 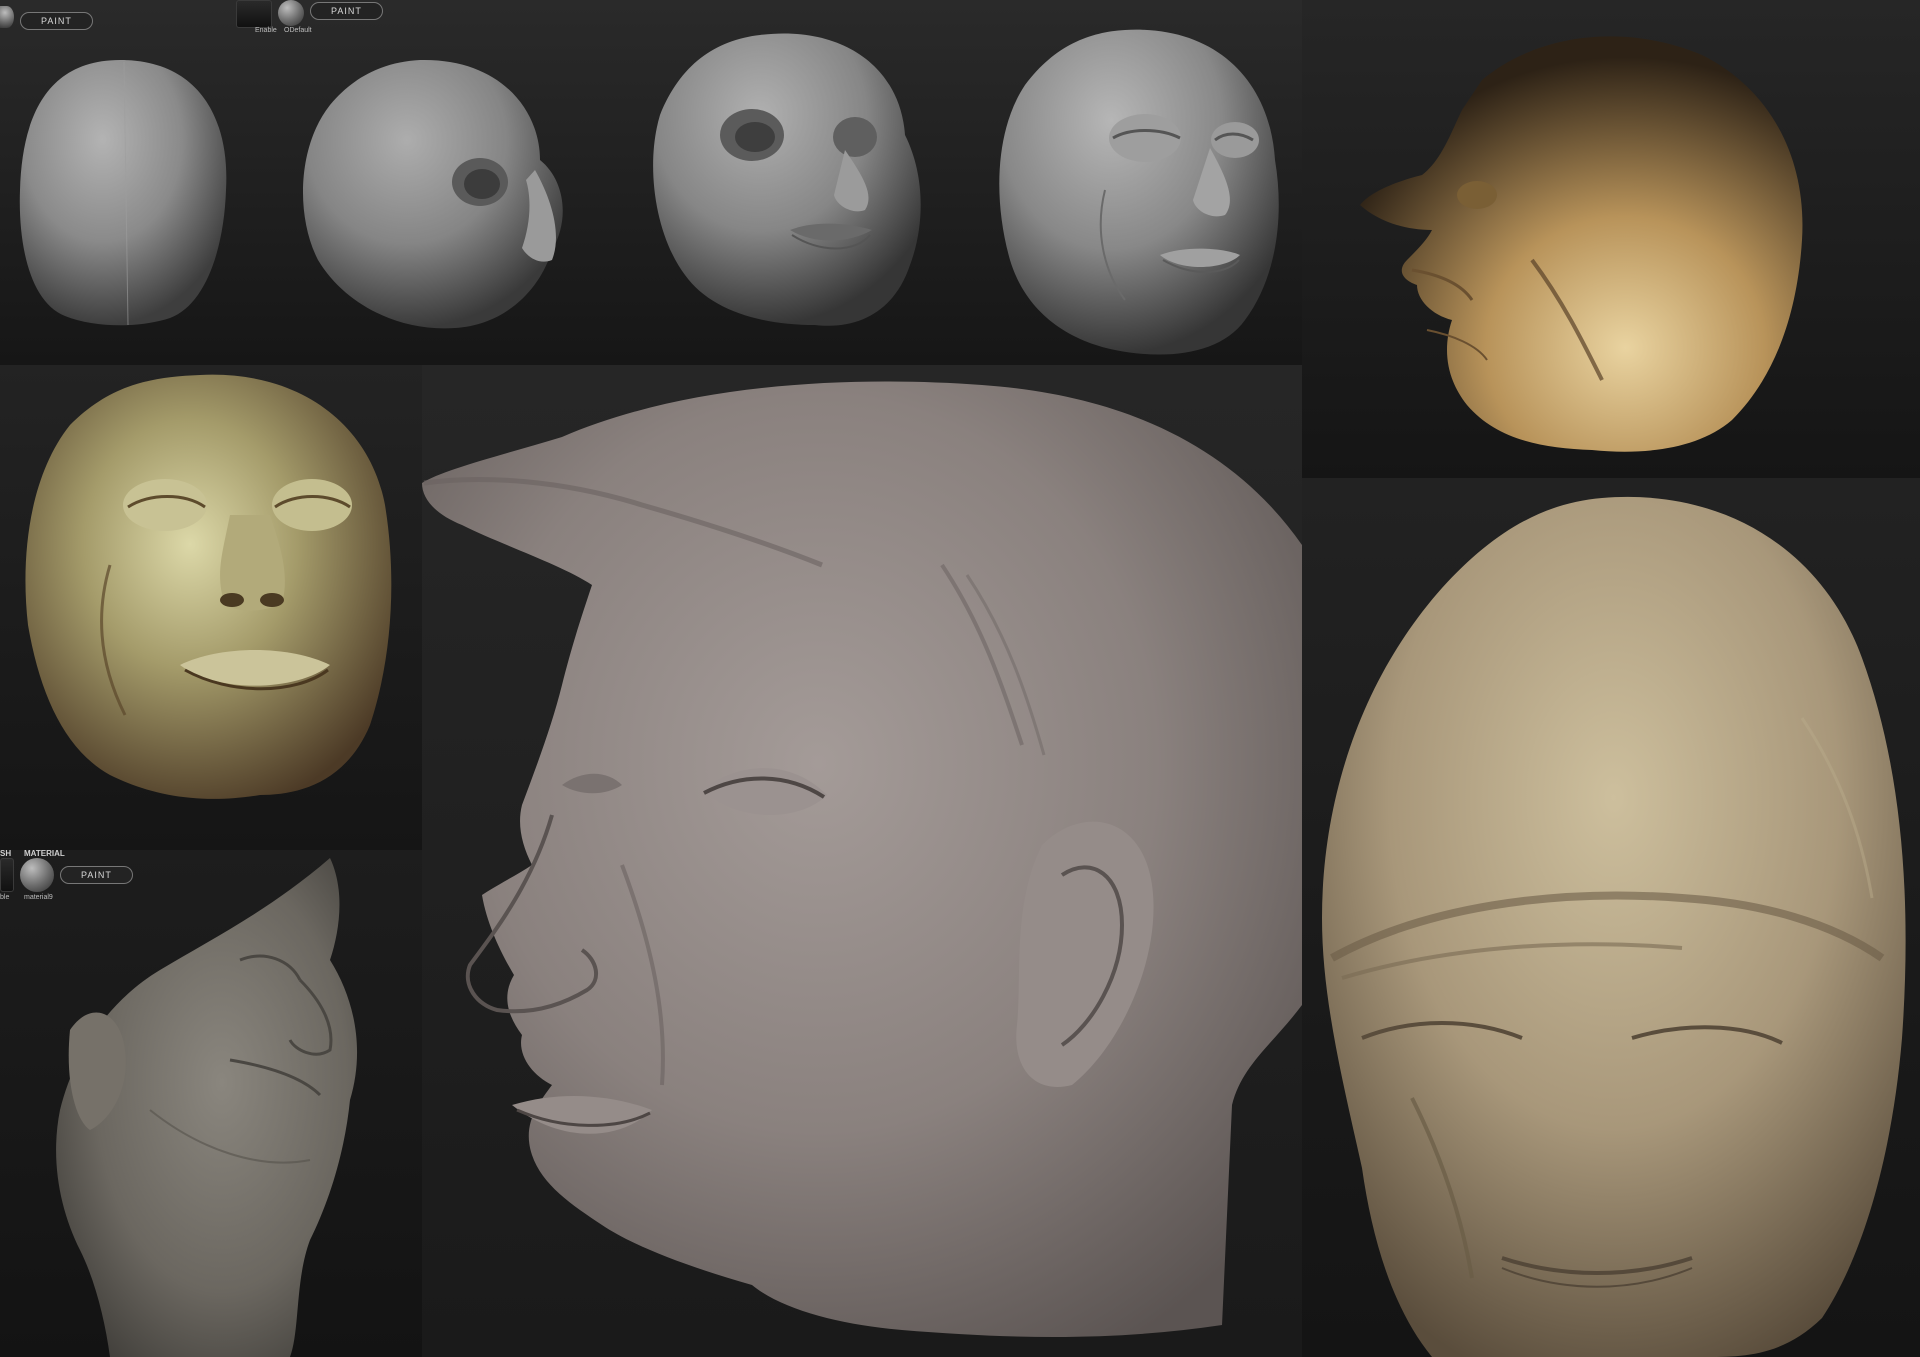 I want to click on head-gold-profile-svg, so click(x=1581, y=244).